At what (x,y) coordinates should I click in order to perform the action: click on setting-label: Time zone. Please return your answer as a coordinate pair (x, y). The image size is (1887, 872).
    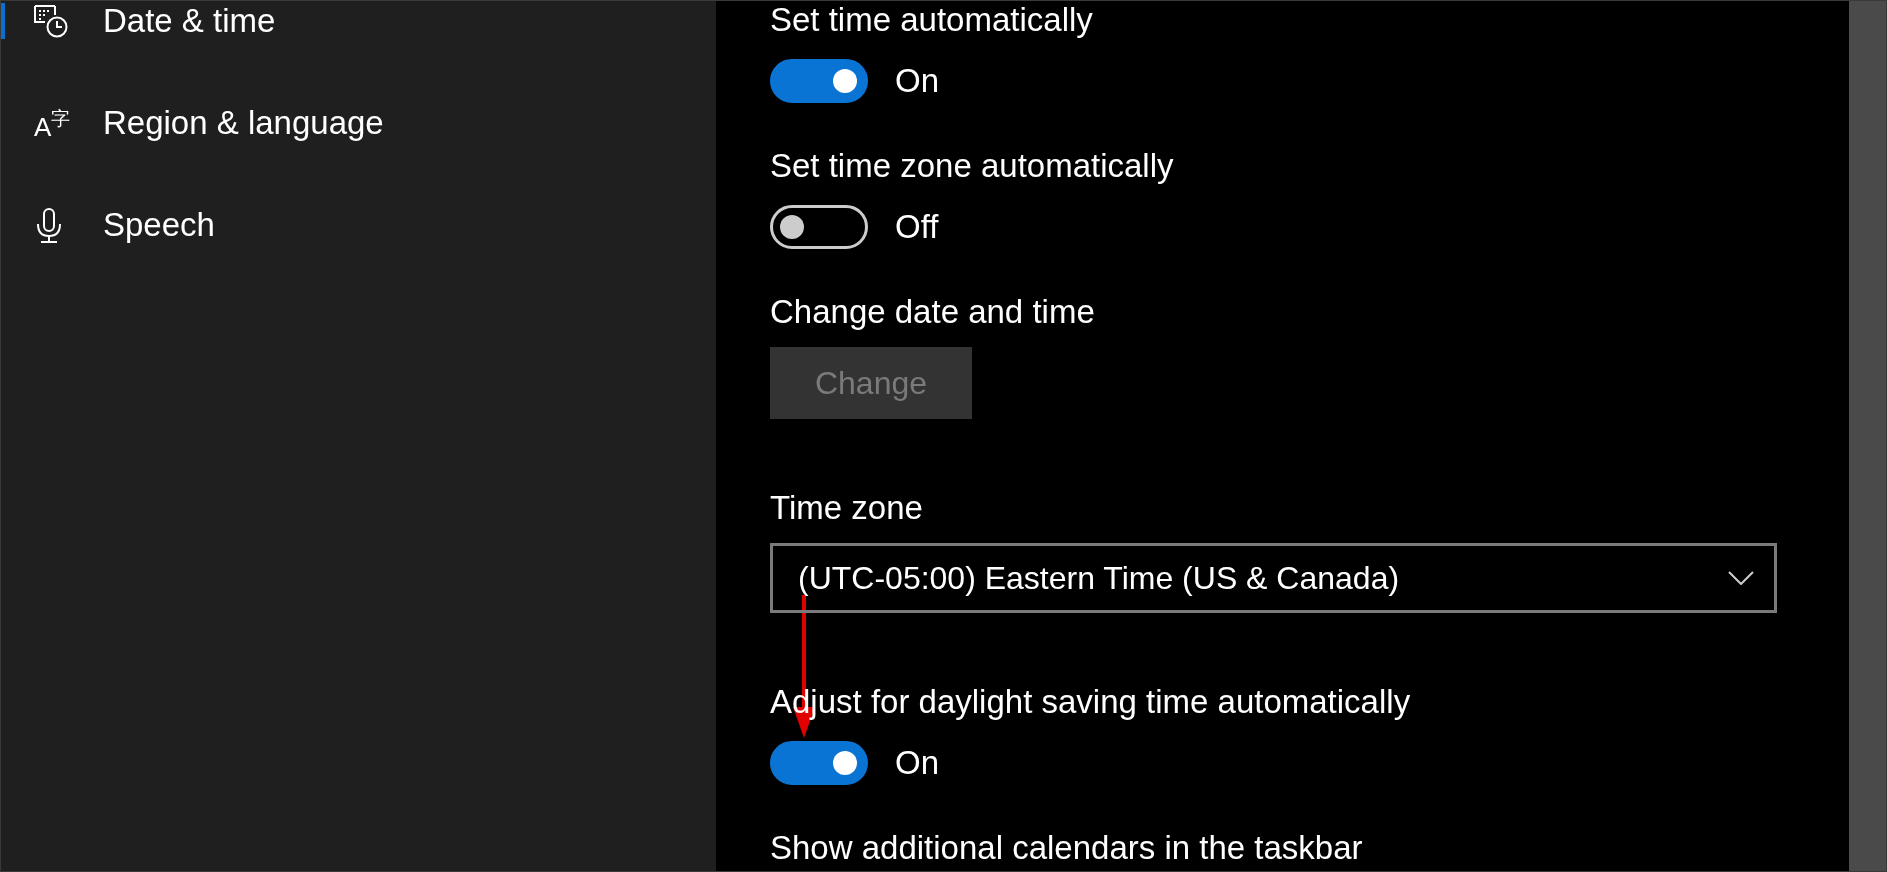
    Looking at the image, I should click on (846, 508).